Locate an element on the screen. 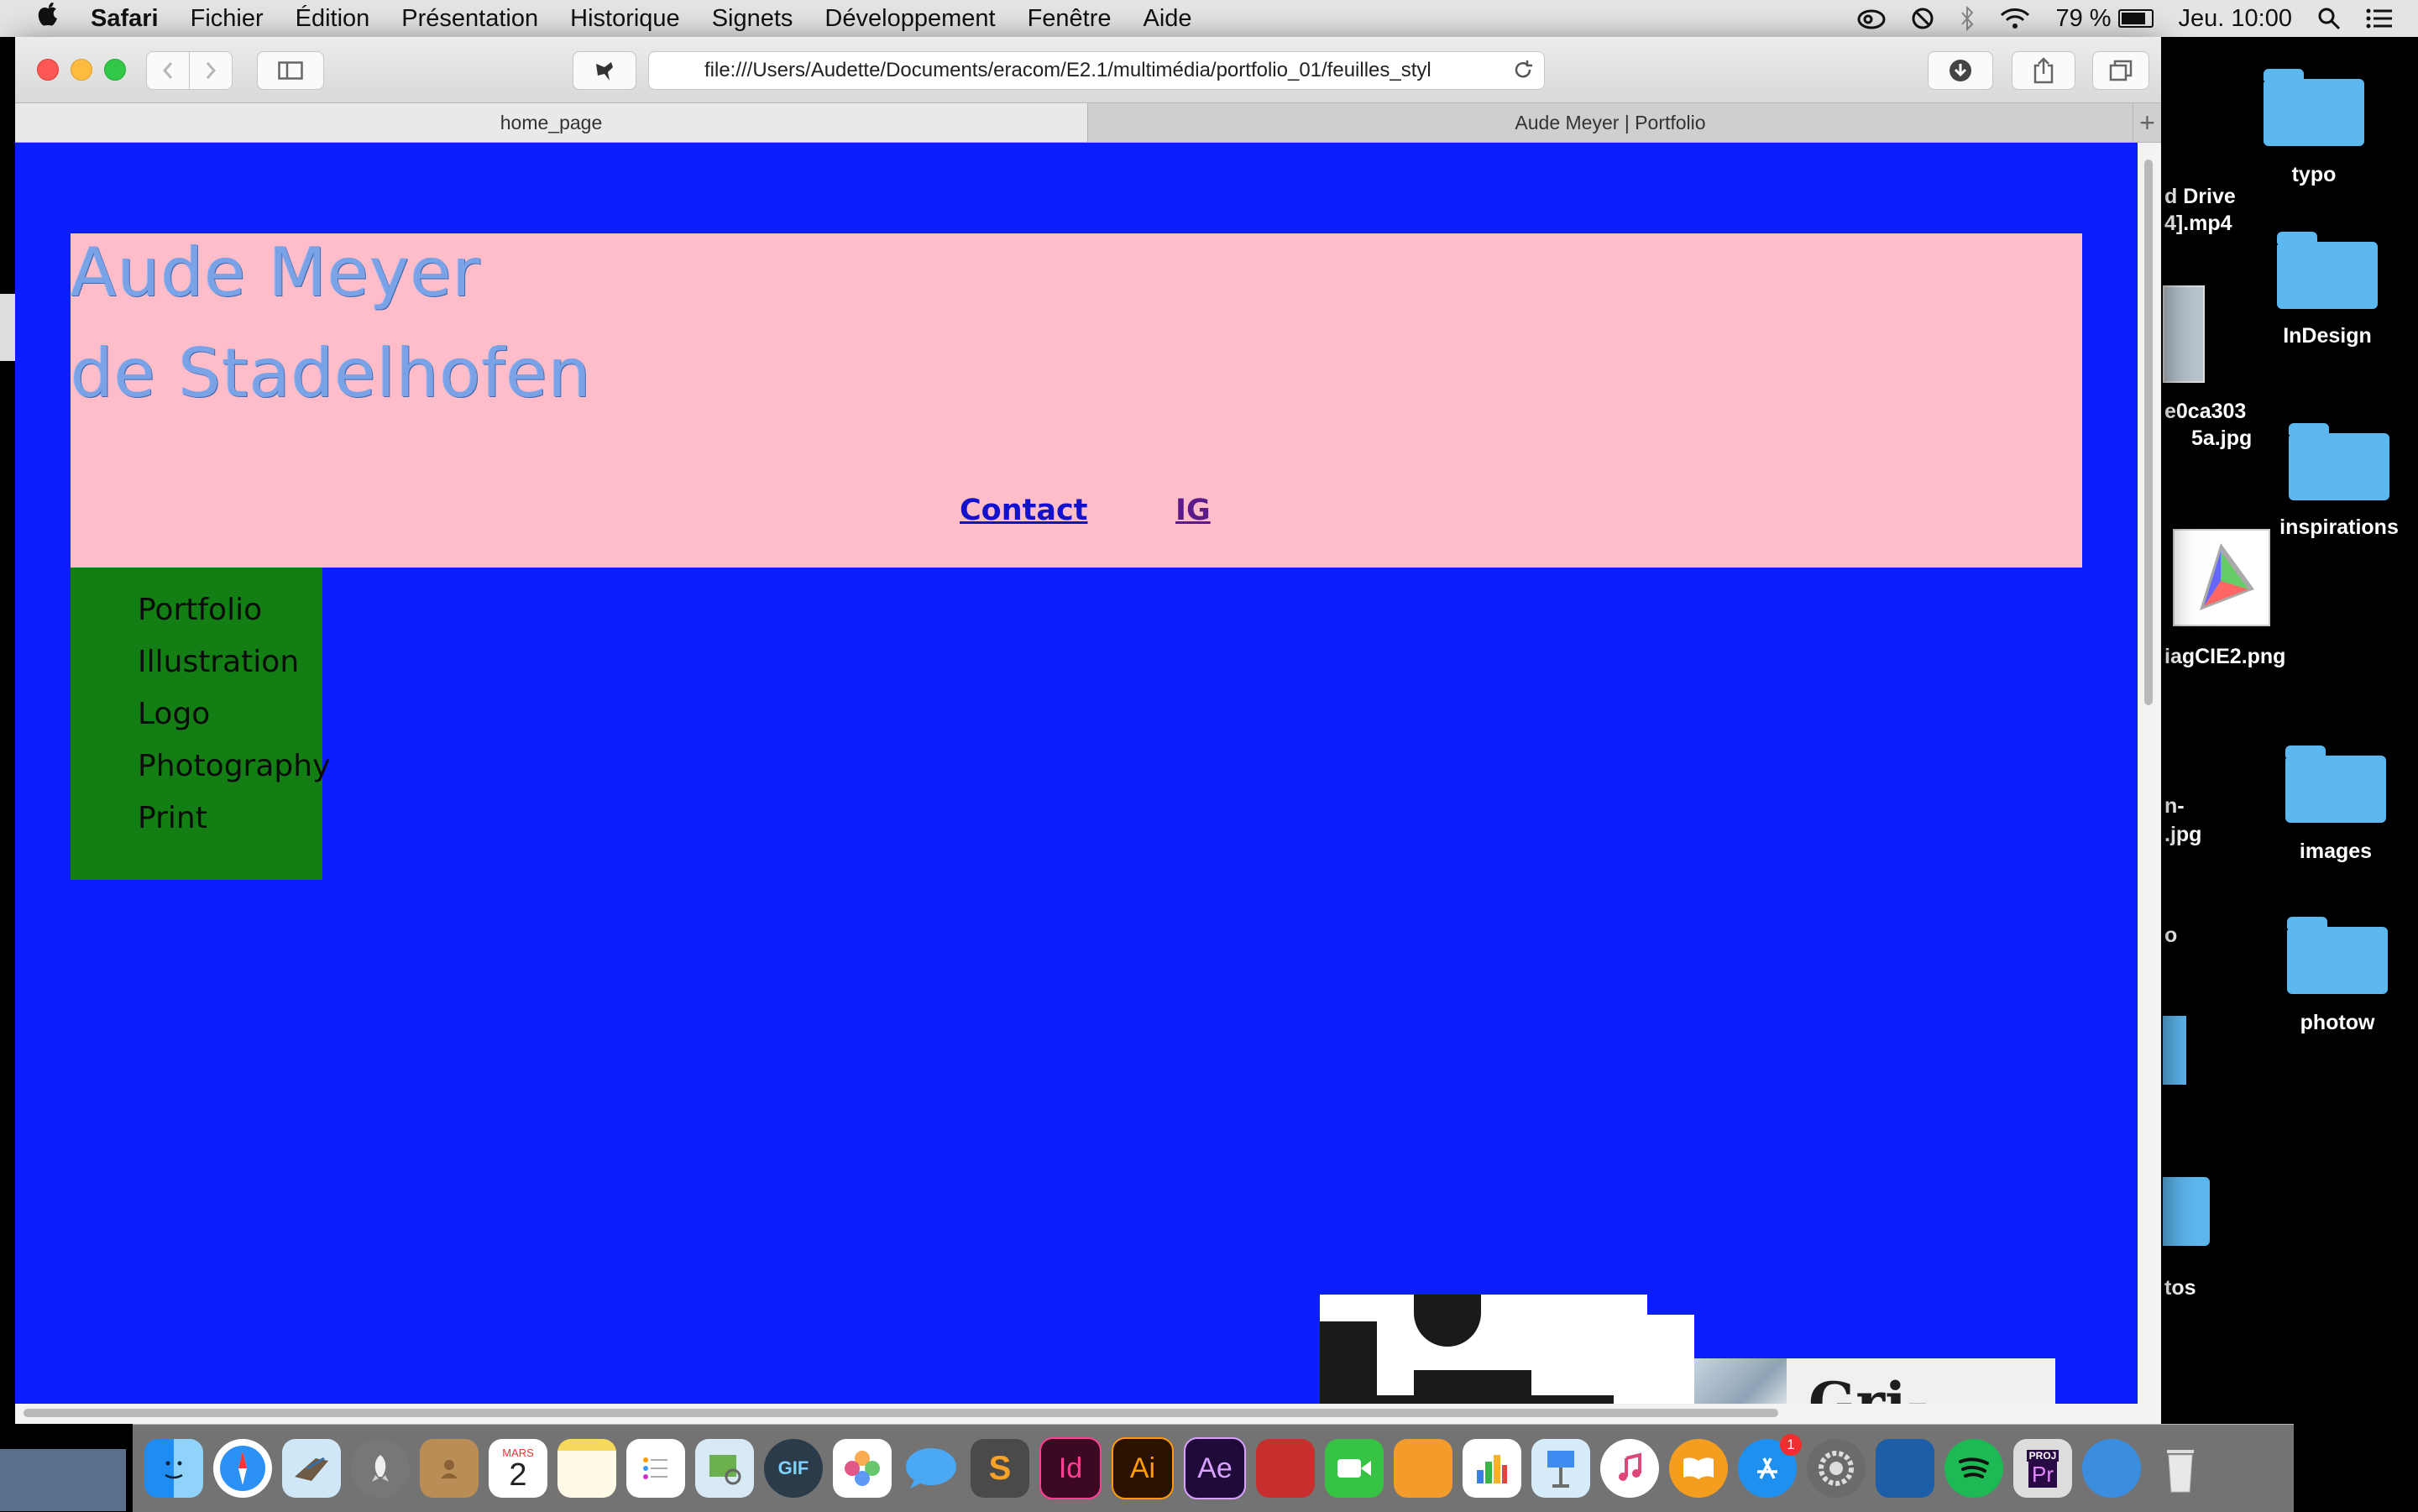 The image size is (2418, 1512). sublime-text-icon: S is located at coordinates (1000, 1468).